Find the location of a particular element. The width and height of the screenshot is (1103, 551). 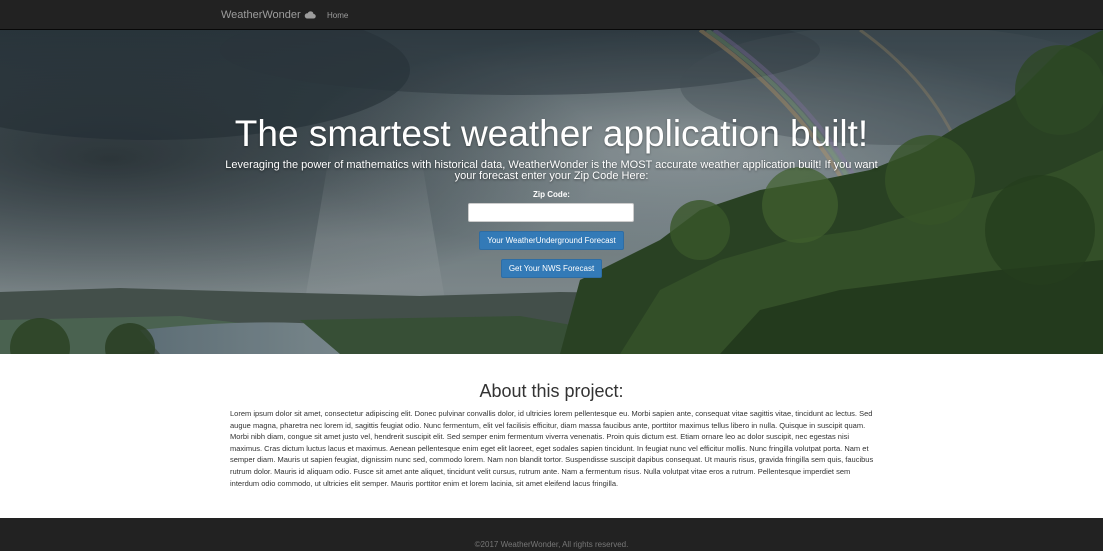

about-title: About this project: is located at coordinates (551, 391).